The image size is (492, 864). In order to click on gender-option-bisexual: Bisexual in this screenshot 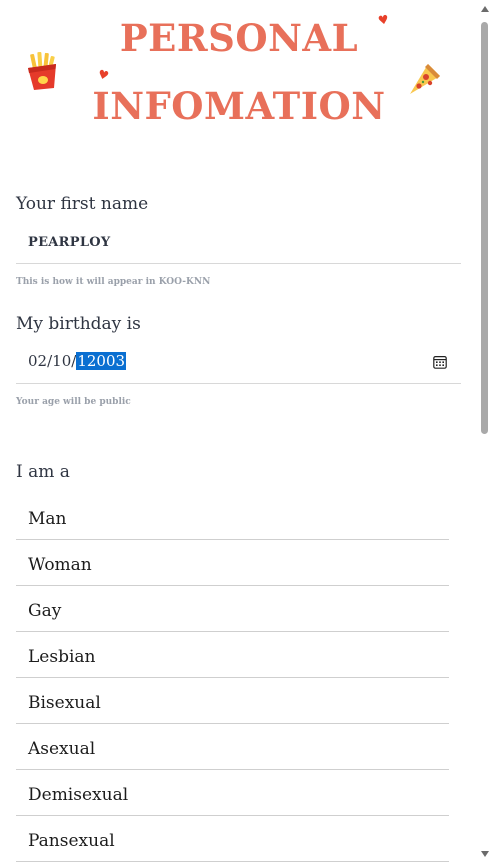, I will do `click(232, 701)`.